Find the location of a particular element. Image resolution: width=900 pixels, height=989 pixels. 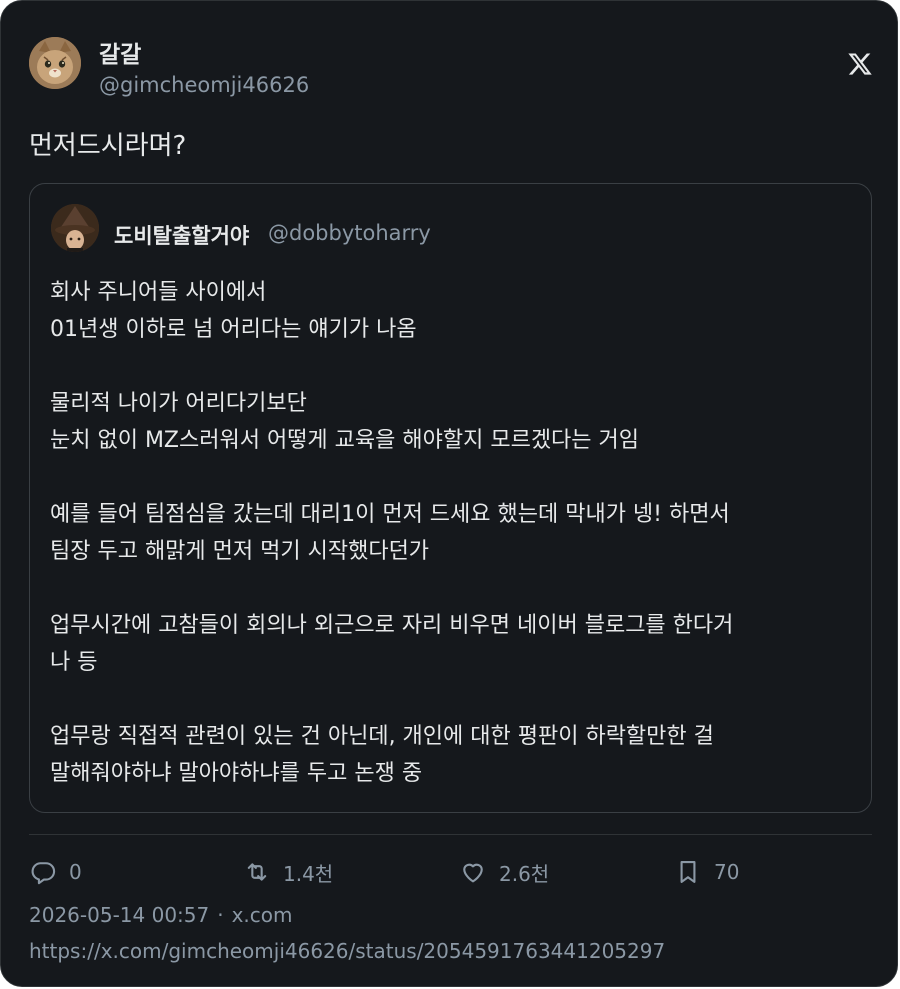

retweet-button: 1.4천 is located at coordinates (288, 872).